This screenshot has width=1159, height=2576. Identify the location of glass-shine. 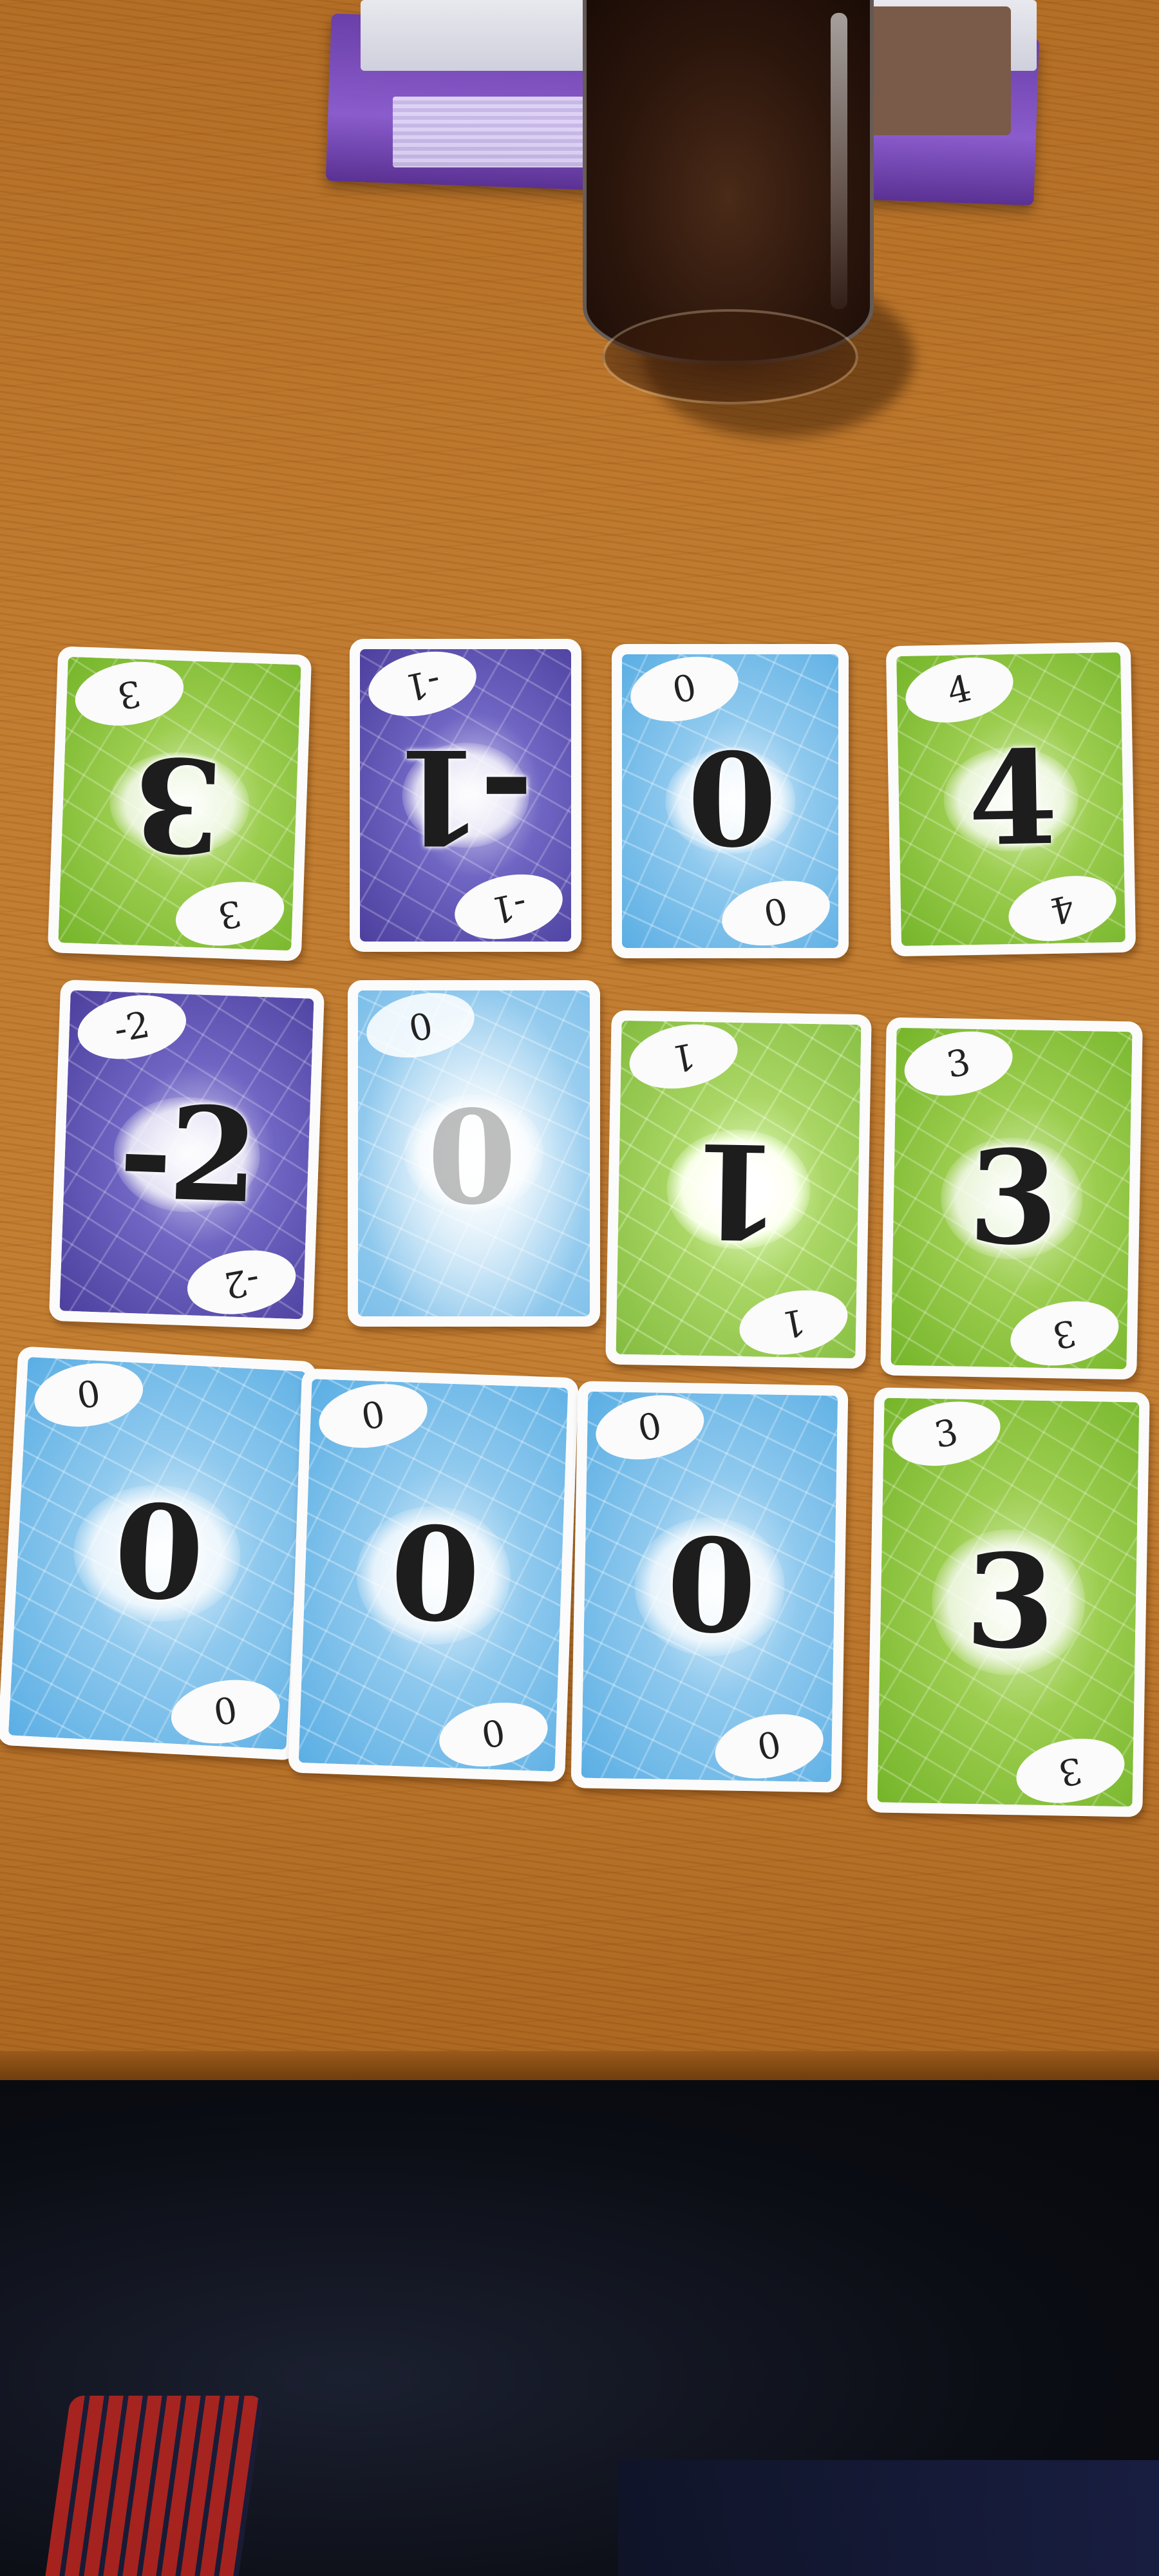
(839, 161).